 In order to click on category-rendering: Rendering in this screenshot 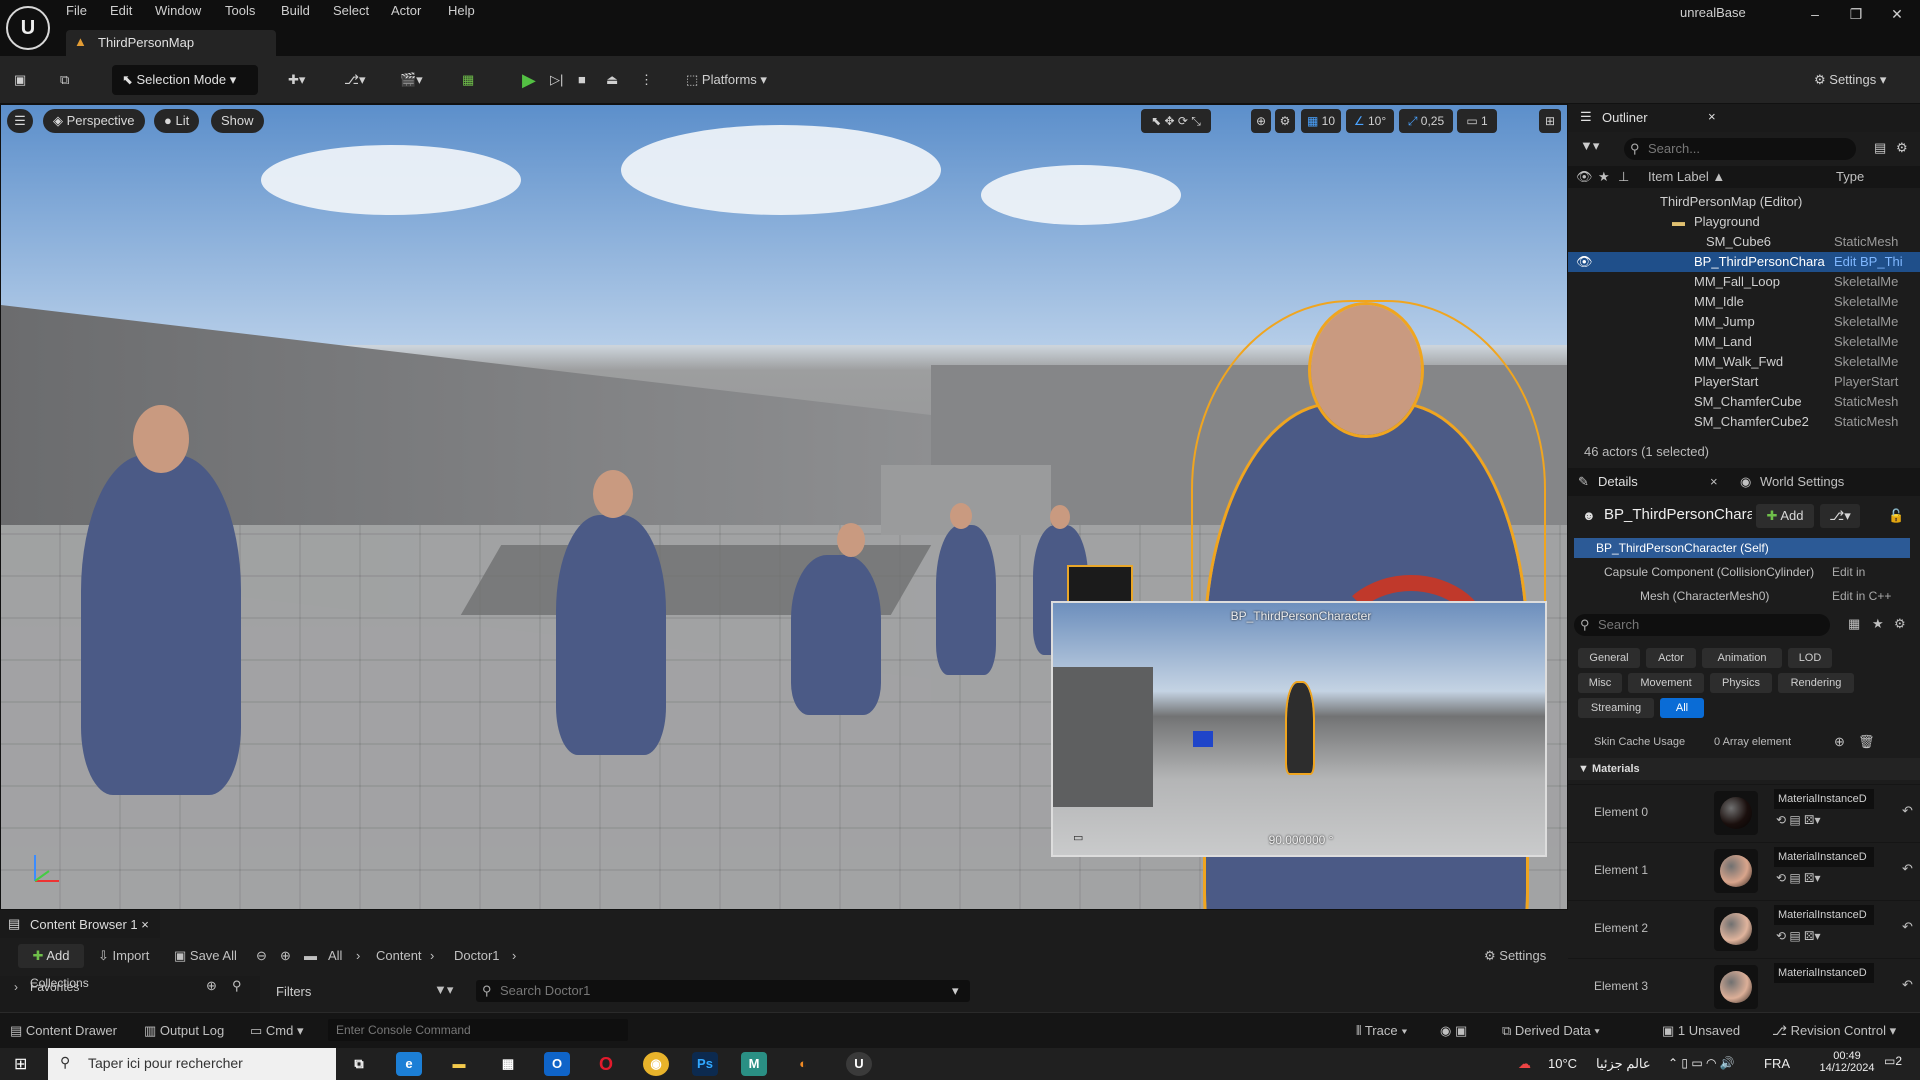, I will do `click(1816, 683)`.